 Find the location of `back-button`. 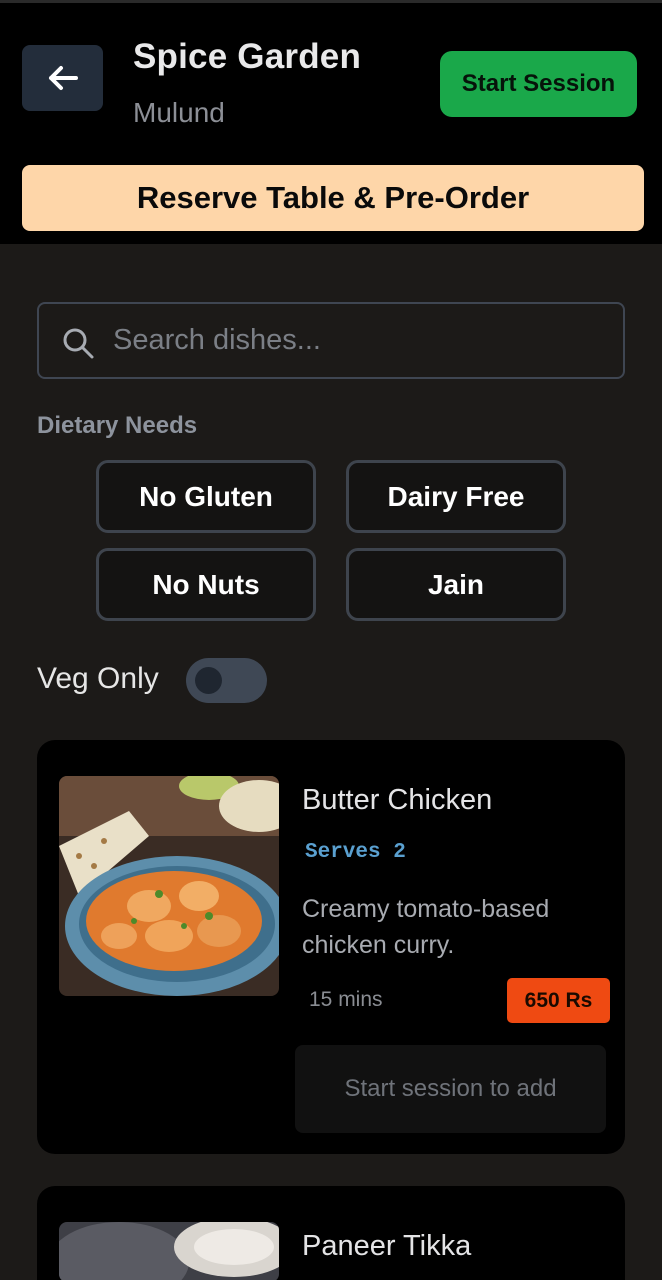

back-button is located at coordinates (62, 78).